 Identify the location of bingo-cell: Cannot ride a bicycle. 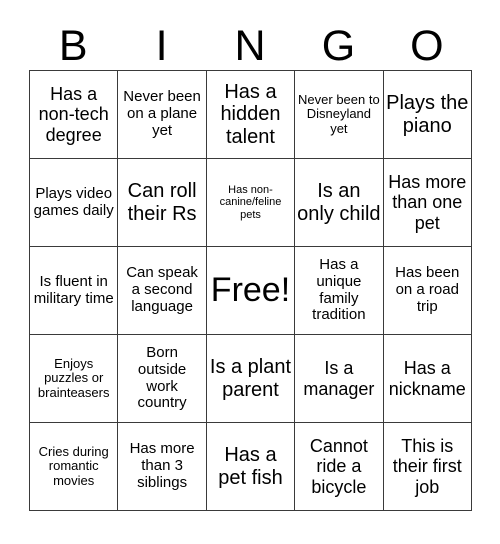
(339, 466).